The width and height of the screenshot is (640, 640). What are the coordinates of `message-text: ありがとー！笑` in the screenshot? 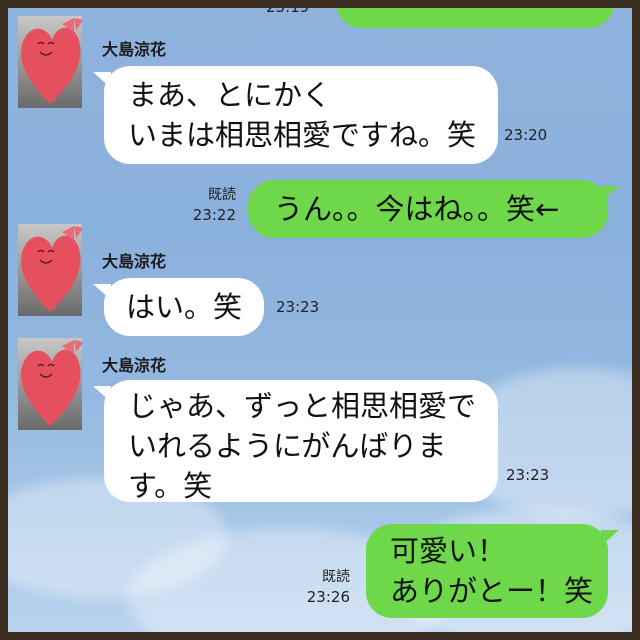 It's located at (492, 591).